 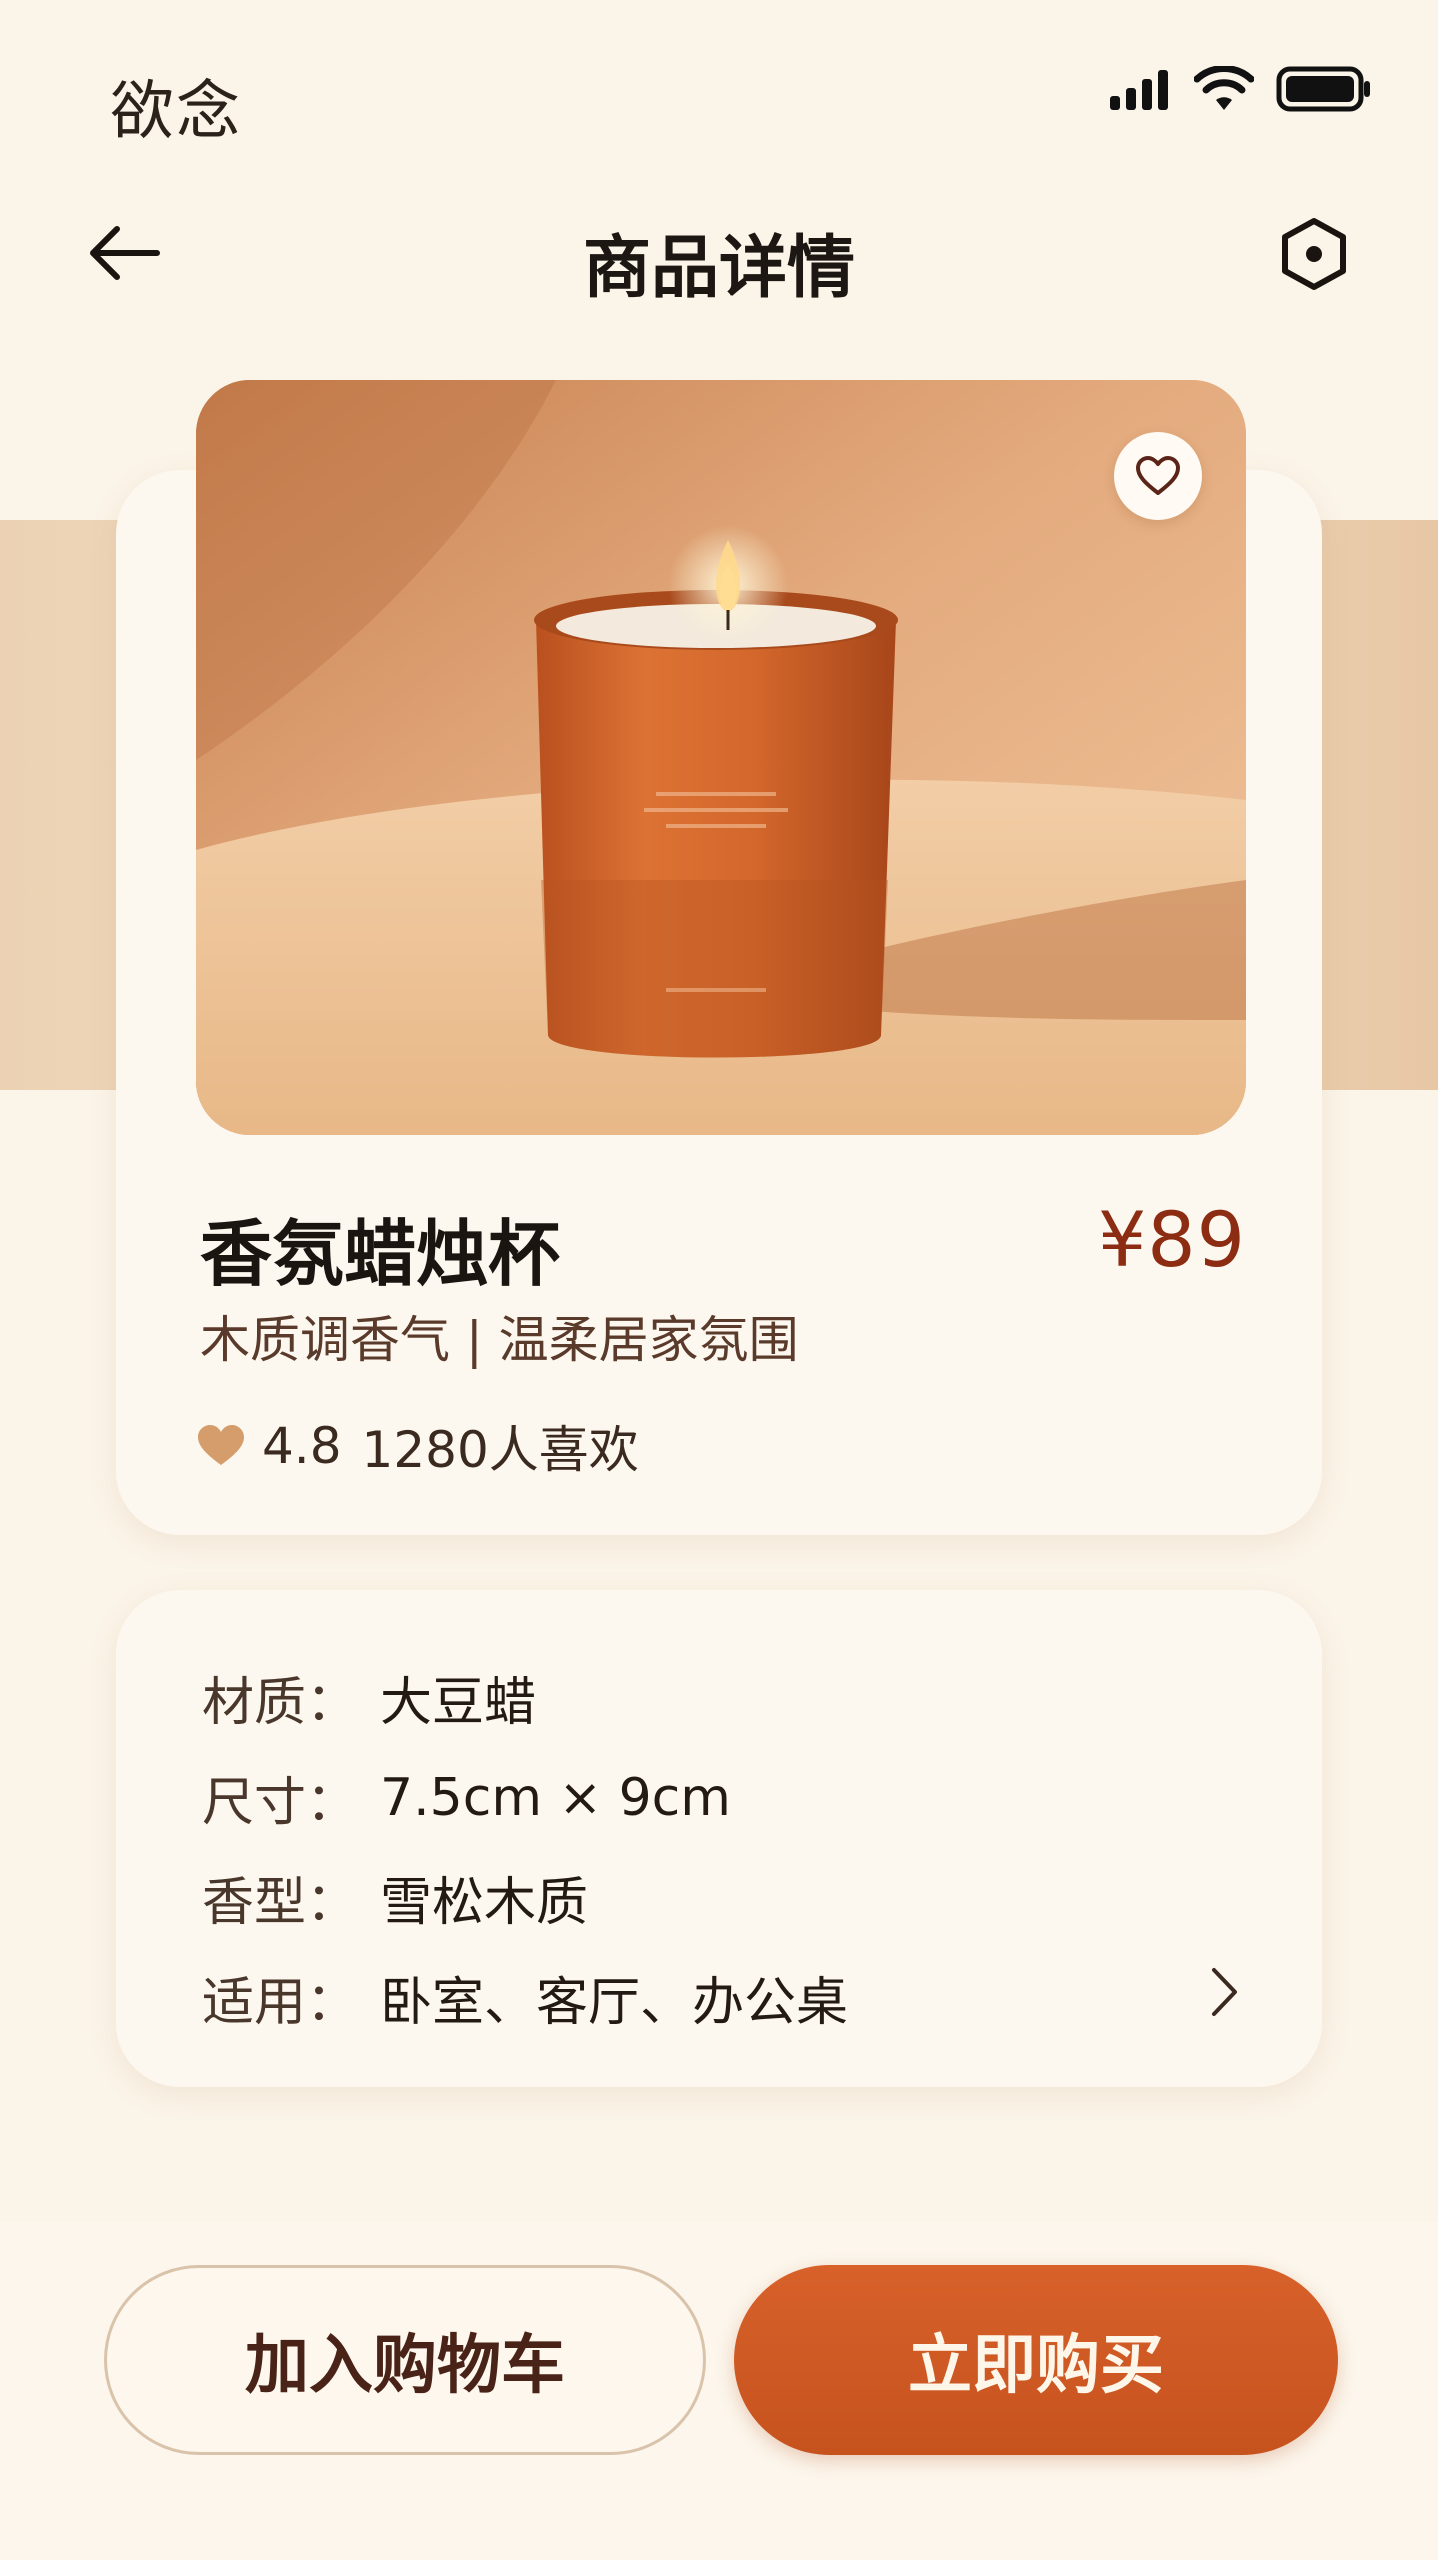 I want to click on spec-label: 材质, so click(x=254, y=1703).